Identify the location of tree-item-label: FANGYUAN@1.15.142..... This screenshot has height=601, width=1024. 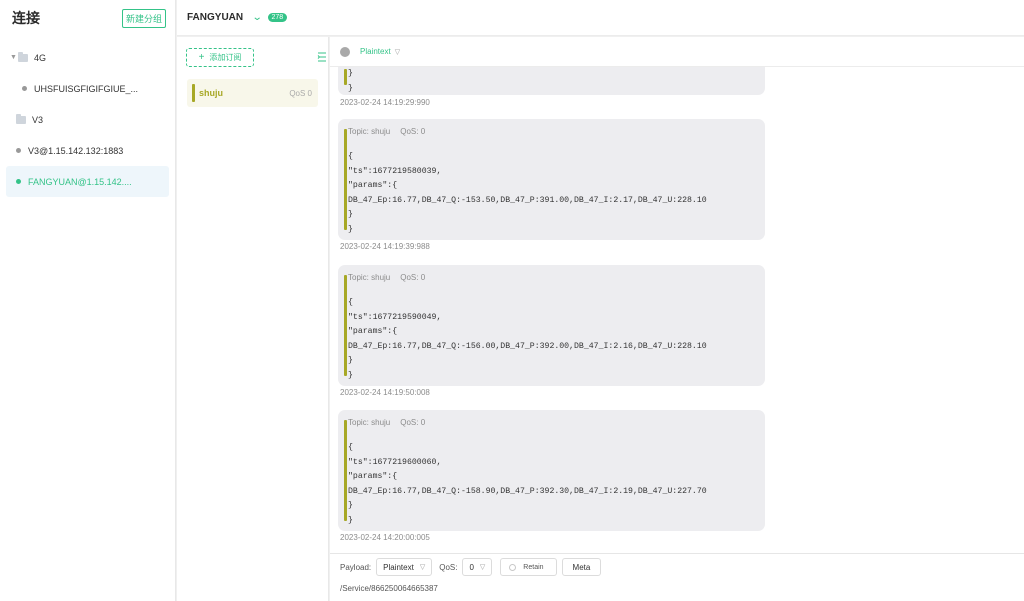
(80, 181).